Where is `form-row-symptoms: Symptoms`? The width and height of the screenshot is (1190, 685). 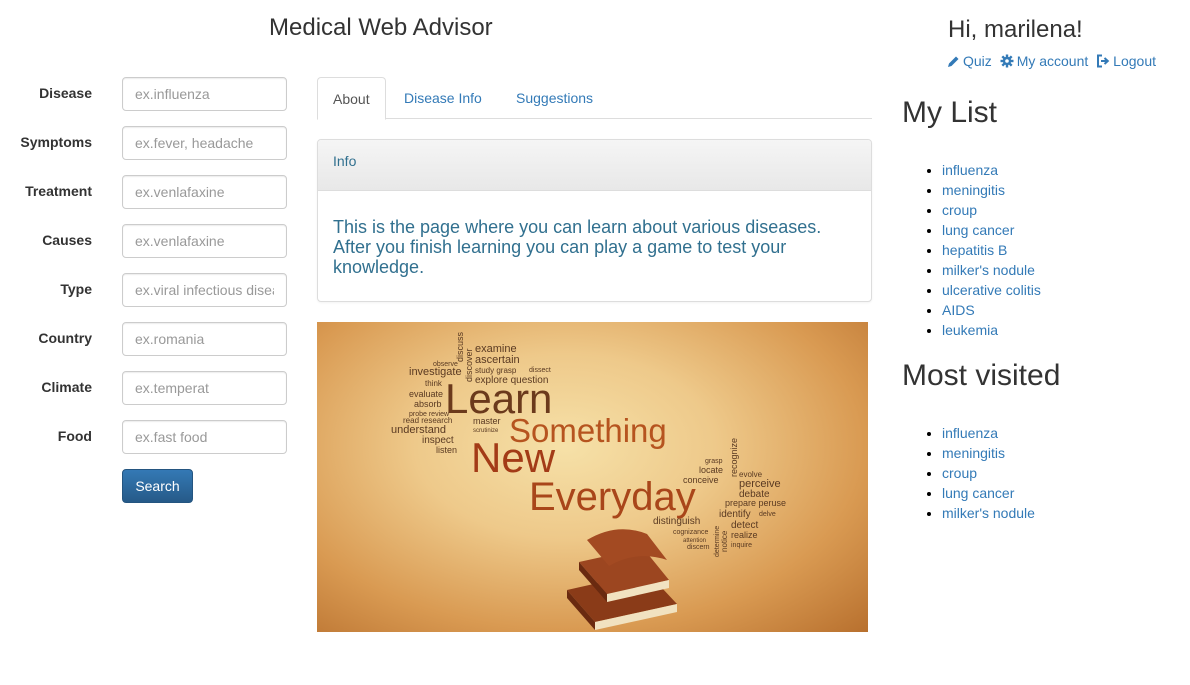 form-row-symptoms: Symptoms is located at coordinates (150, 143).